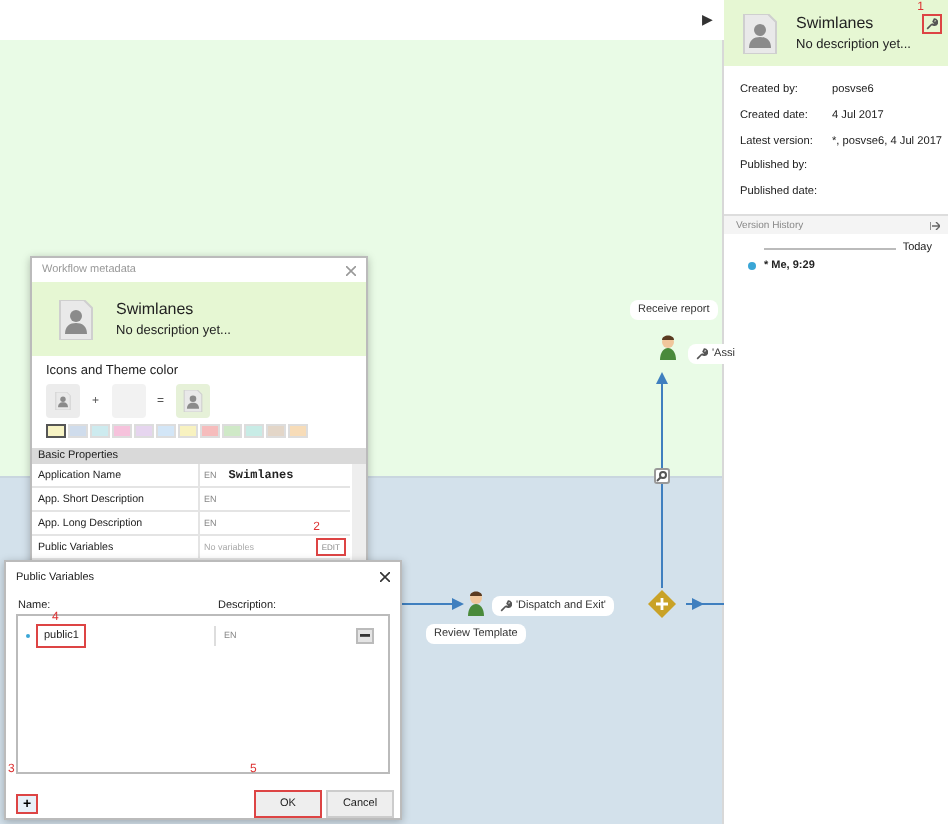 Image resolution: width=948 pixels, height=824 pixels. What do you see at coordinates (662, 604) in the screenshot?
I see `gateway-icon` at bounding box center [662, 604].